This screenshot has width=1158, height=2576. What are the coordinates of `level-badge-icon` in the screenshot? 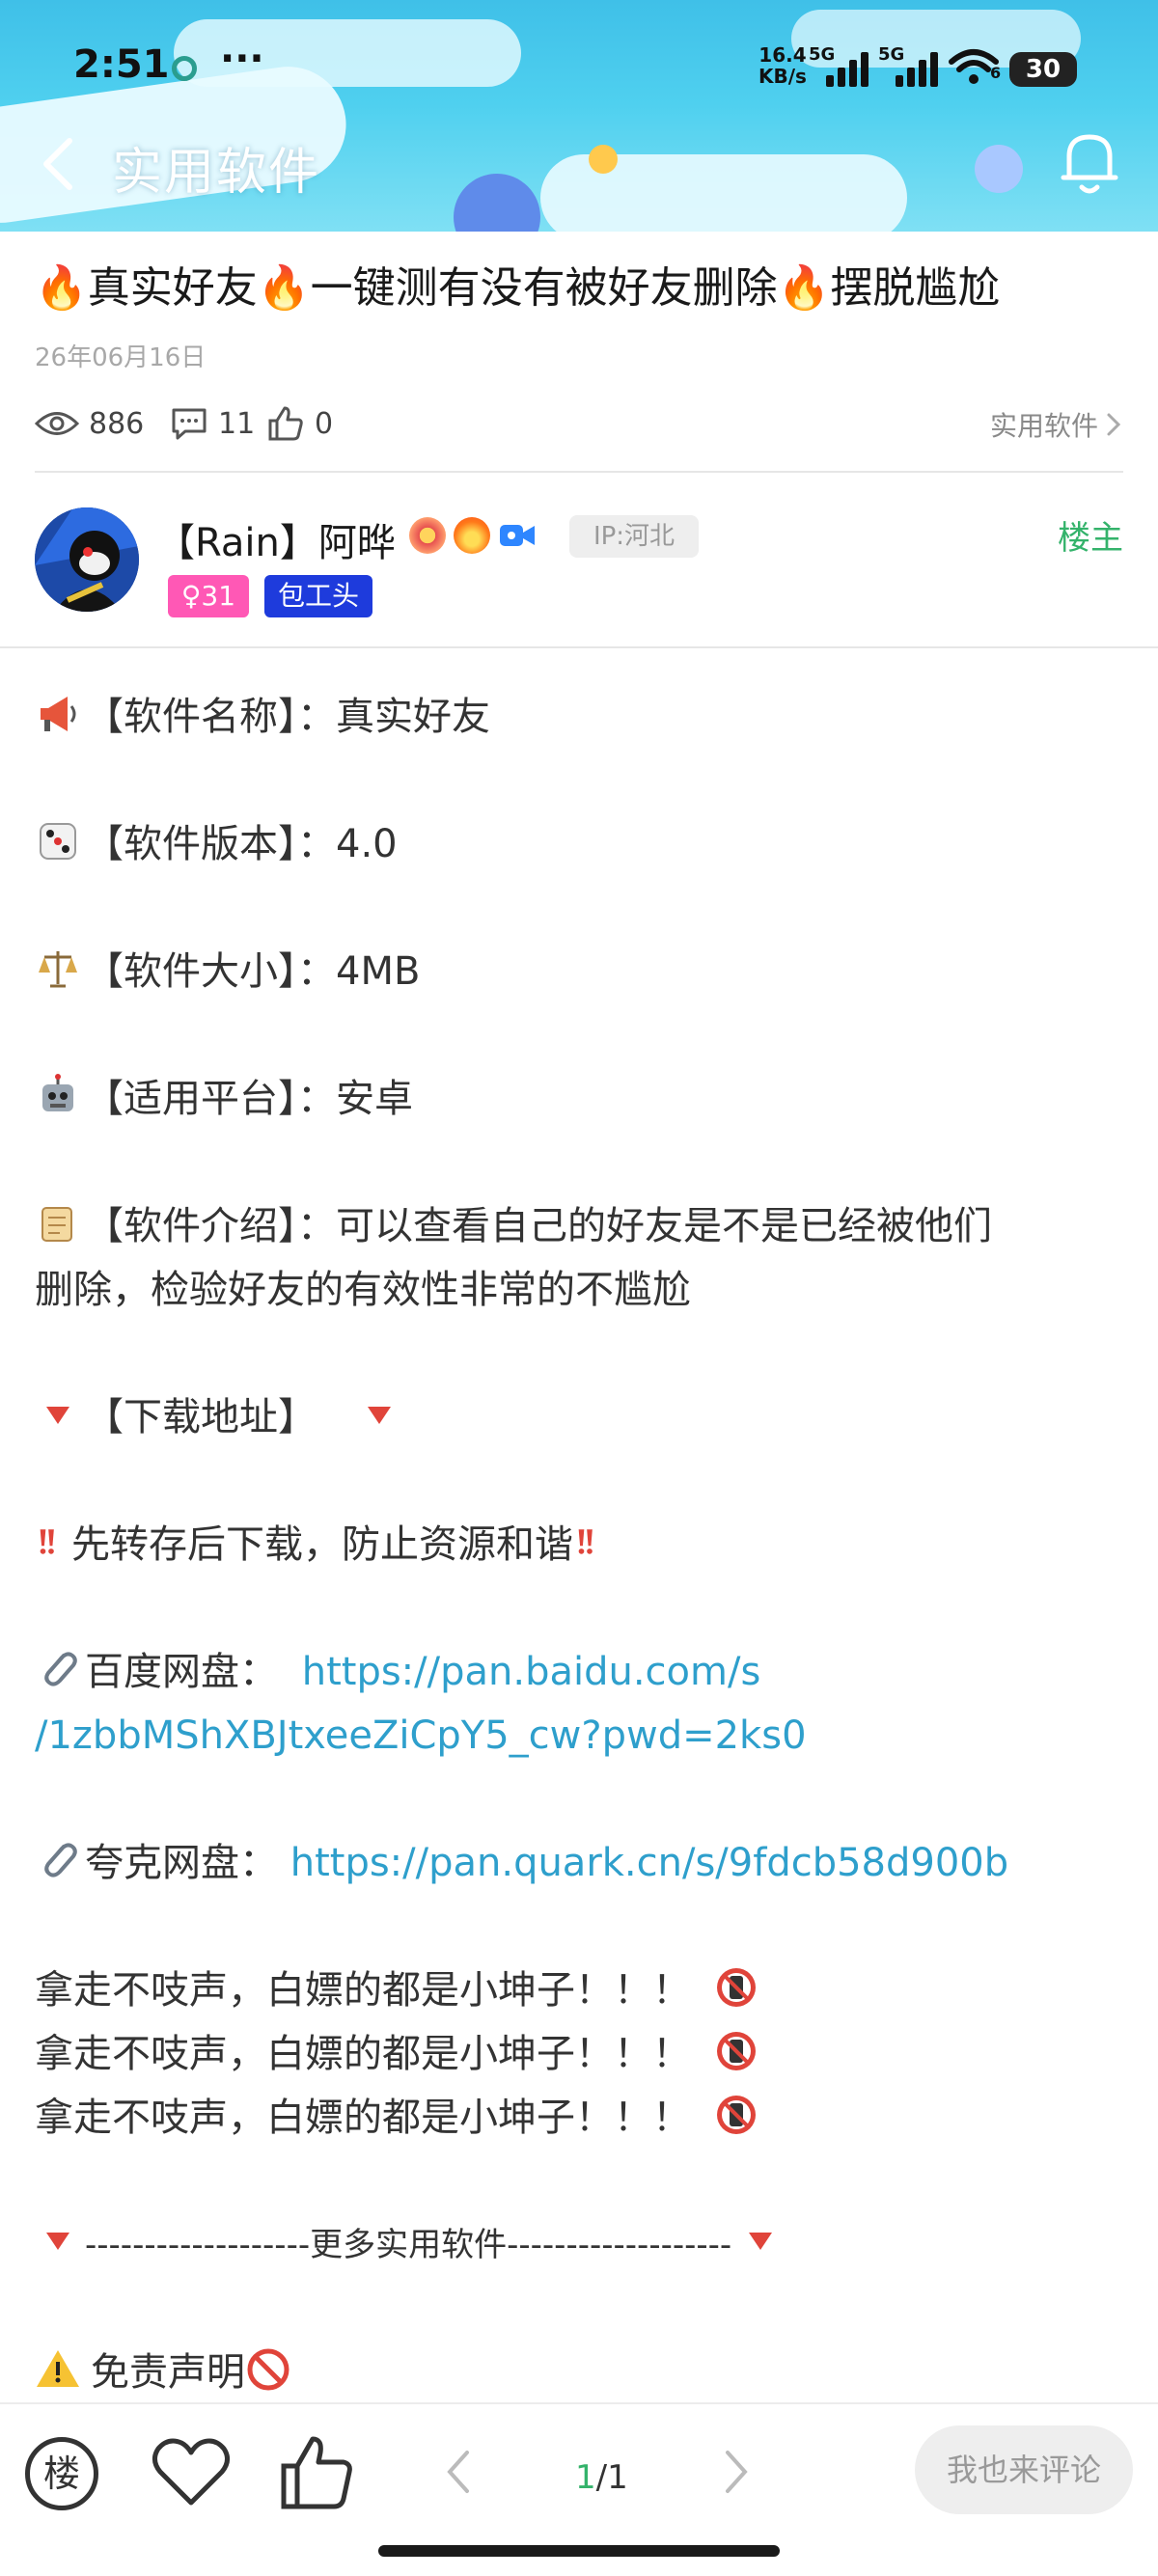 It's located at (427, 535).